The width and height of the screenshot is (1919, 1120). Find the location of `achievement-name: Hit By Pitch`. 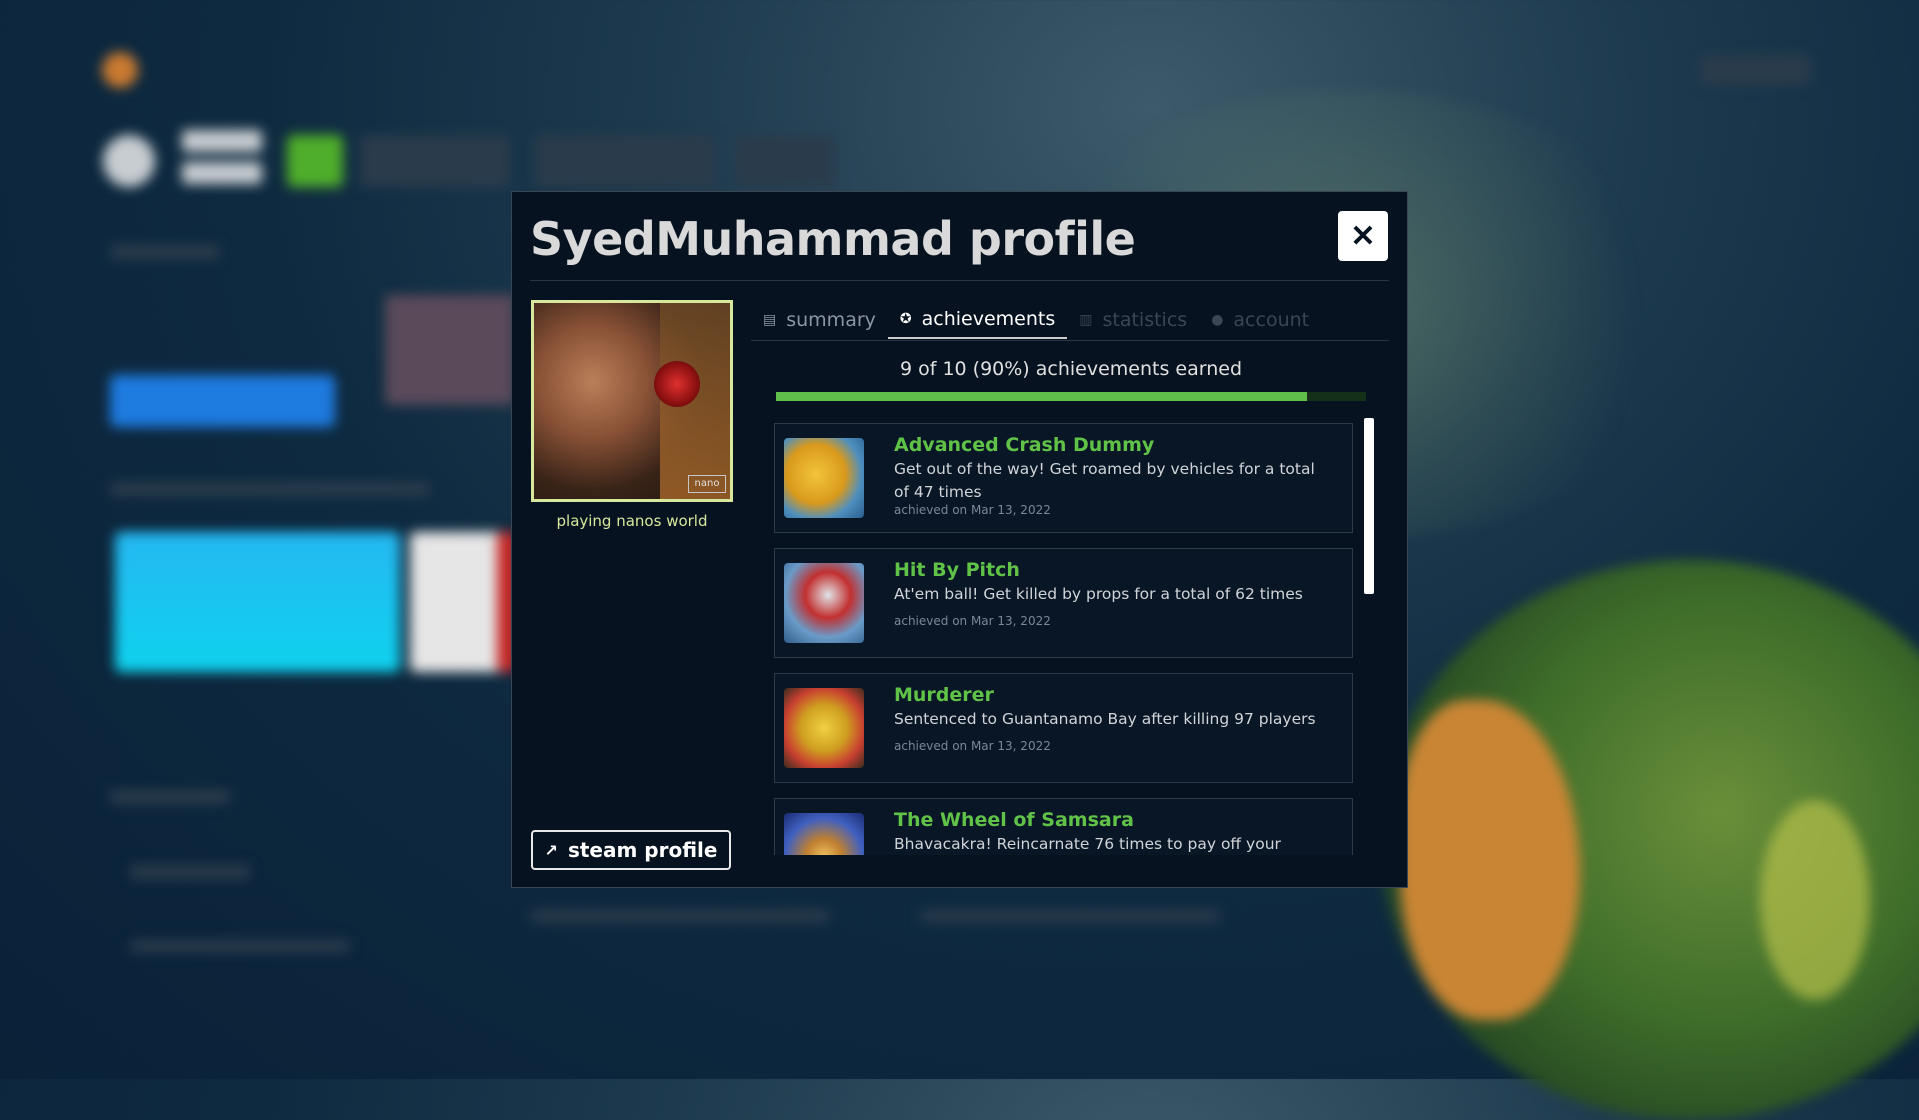

achievement-name: Hit By Pitch is located at coordinates (957, 570).